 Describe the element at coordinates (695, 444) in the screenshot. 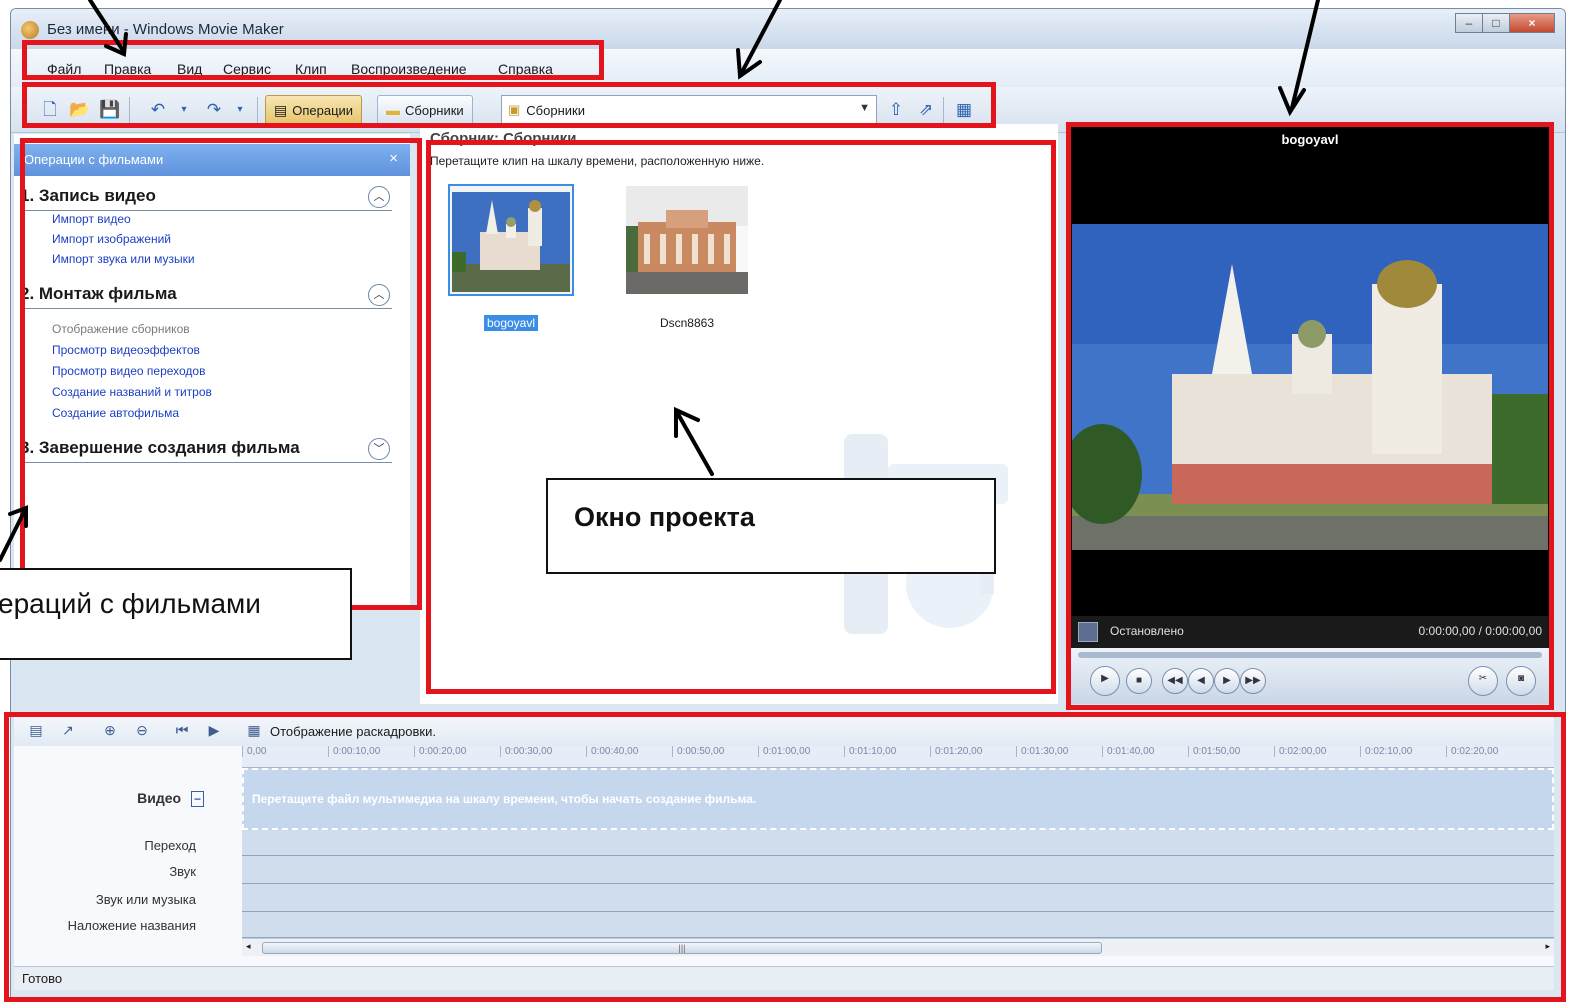

I see `arrow-to-collection` at that location.